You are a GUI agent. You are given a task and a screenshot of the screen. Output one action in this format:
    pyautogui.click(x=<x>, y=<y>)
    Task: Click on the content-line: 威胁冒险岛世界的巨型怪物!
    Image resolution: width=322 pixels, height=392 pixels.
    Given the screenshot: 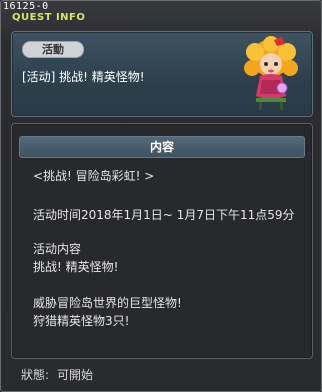 What is the action you would take?
    pyautogui.click(x=107, y=303)
    